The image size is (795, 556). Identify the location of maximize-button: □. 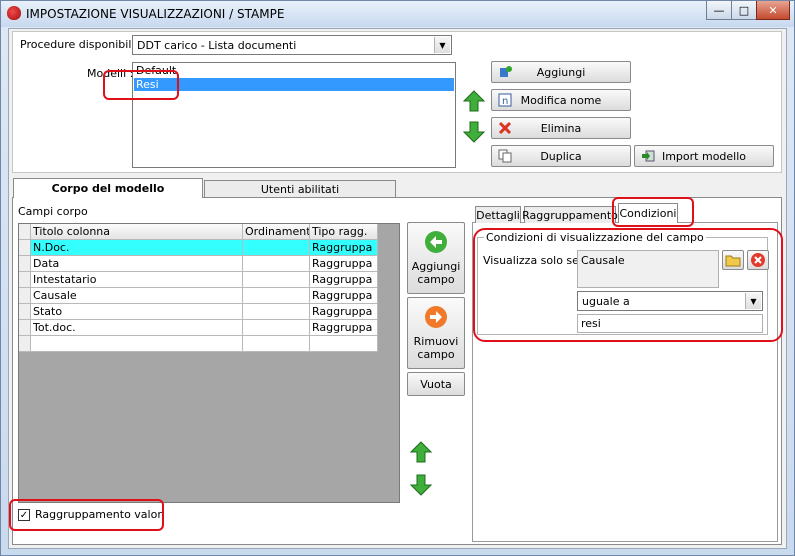
(744, 10).